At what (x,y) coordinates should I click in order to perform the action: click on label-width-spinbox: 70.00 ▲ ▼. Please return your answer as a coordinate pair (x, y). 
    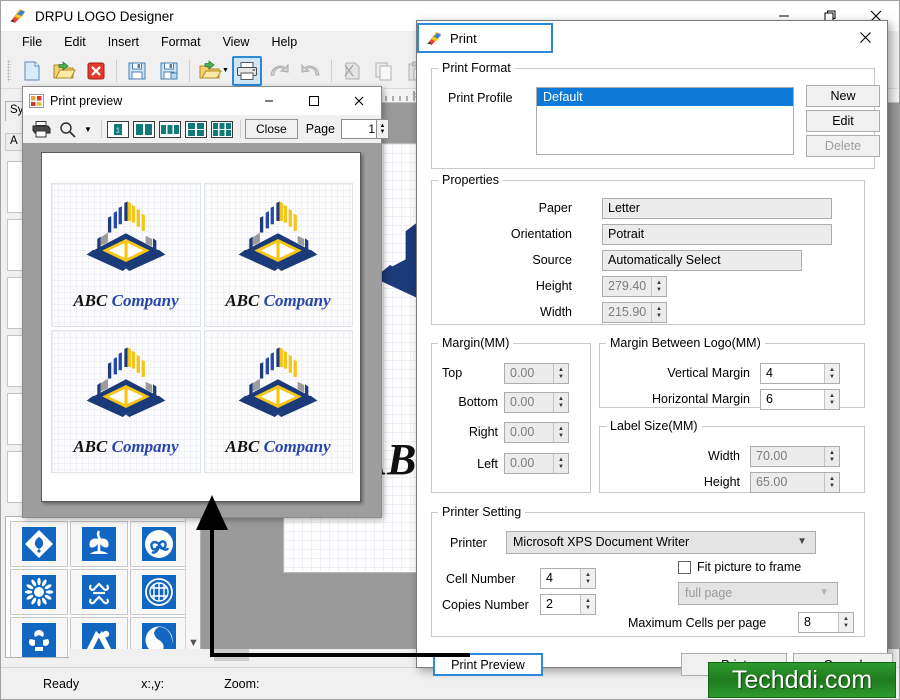
    Looking at the image, I should click on (795, 456).